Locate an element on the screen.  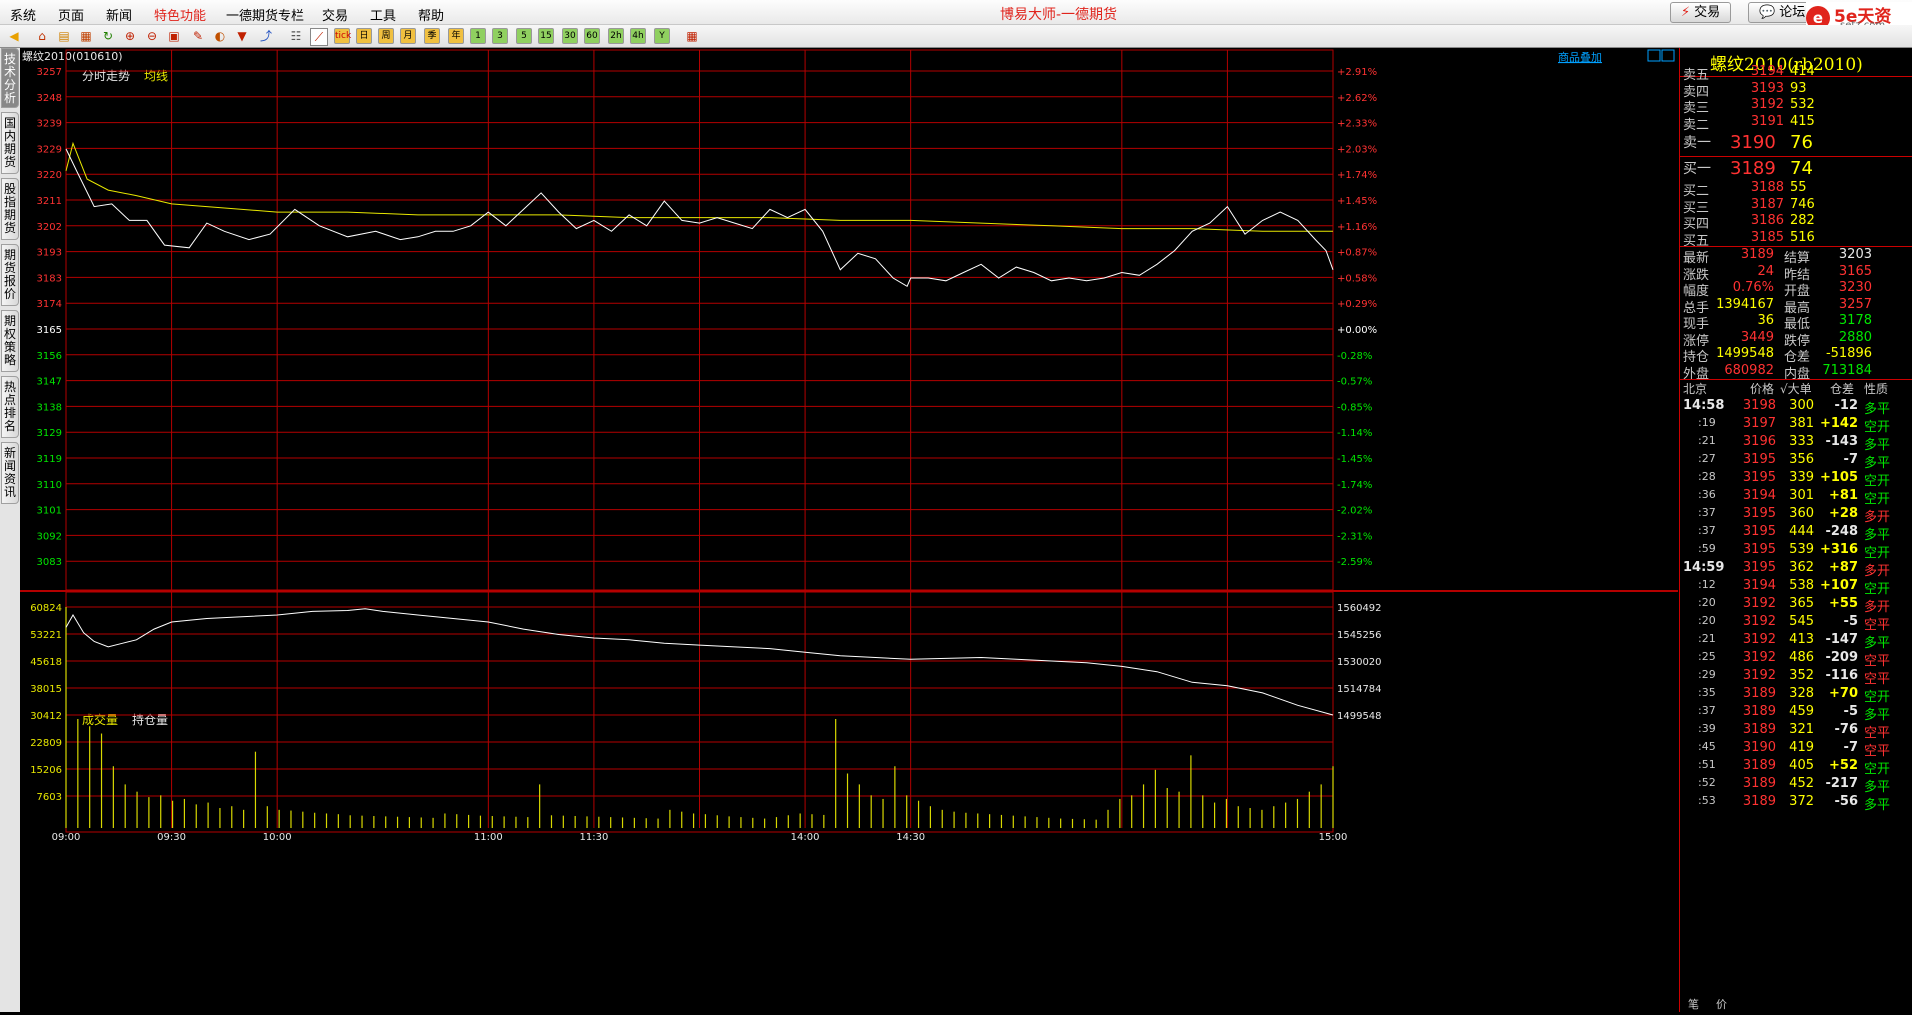
book-icon: ▤ is located at coordinates (64, 36).